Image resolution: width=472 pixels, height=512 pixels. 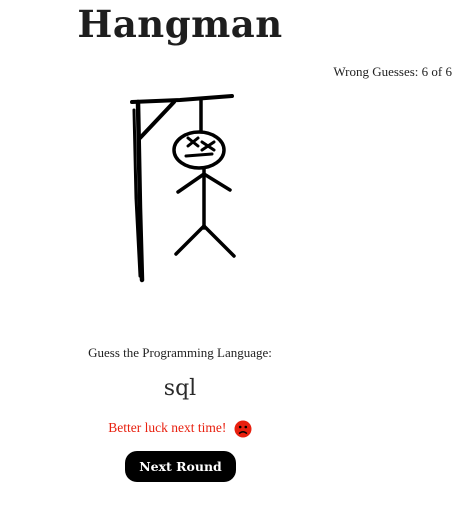 I want to click on hangman-right-arm, so click(x=217, y=182).